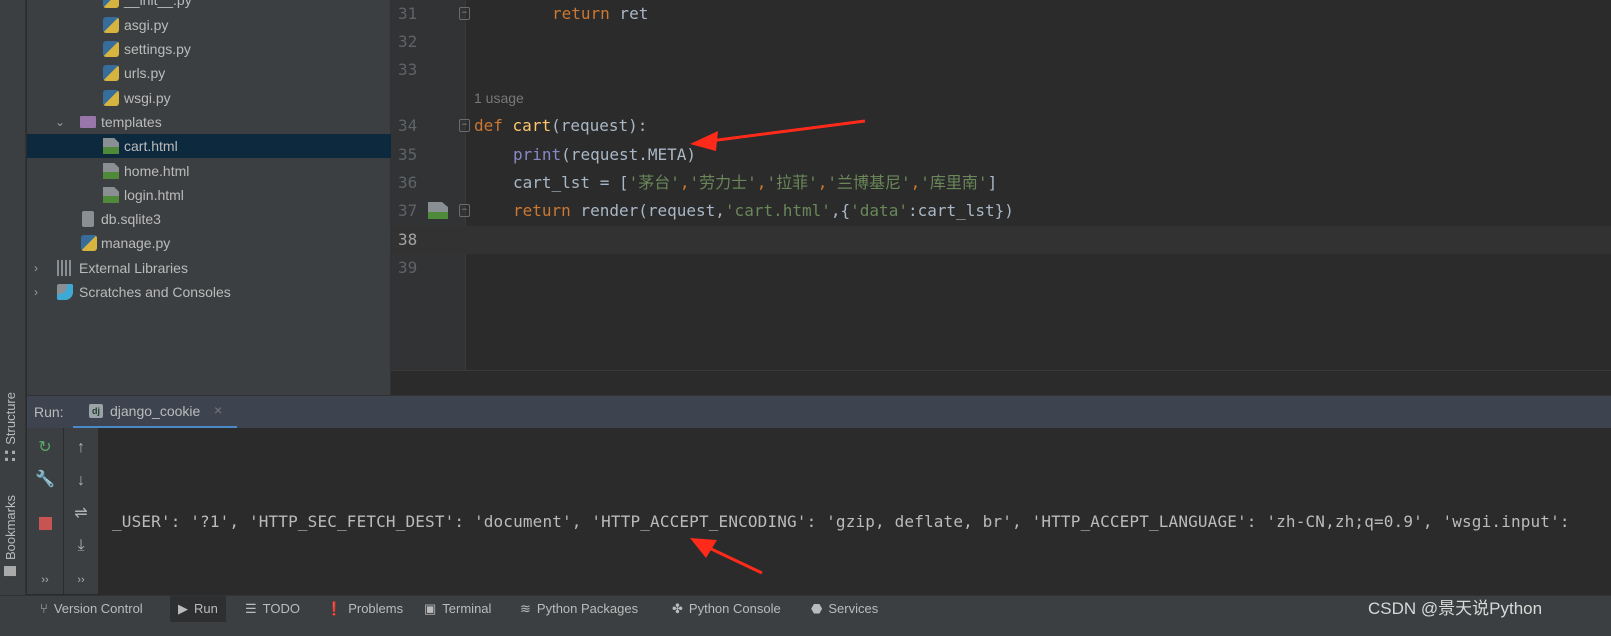 This screenshot has height=636, width=1611. Describe the element at coordinates (209, 195) in the screenshot. I see `tree-item-login-html: login.html` at that location.